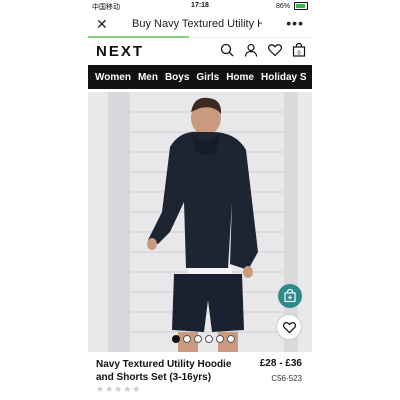  I want to click on nav-item-women: Women, so click(113, 77).